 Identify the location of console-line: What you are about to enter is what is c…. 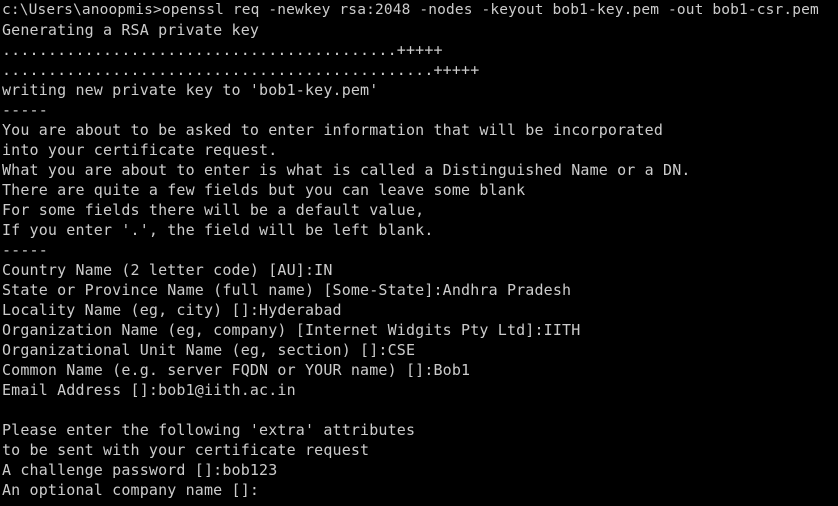
(346, 170).